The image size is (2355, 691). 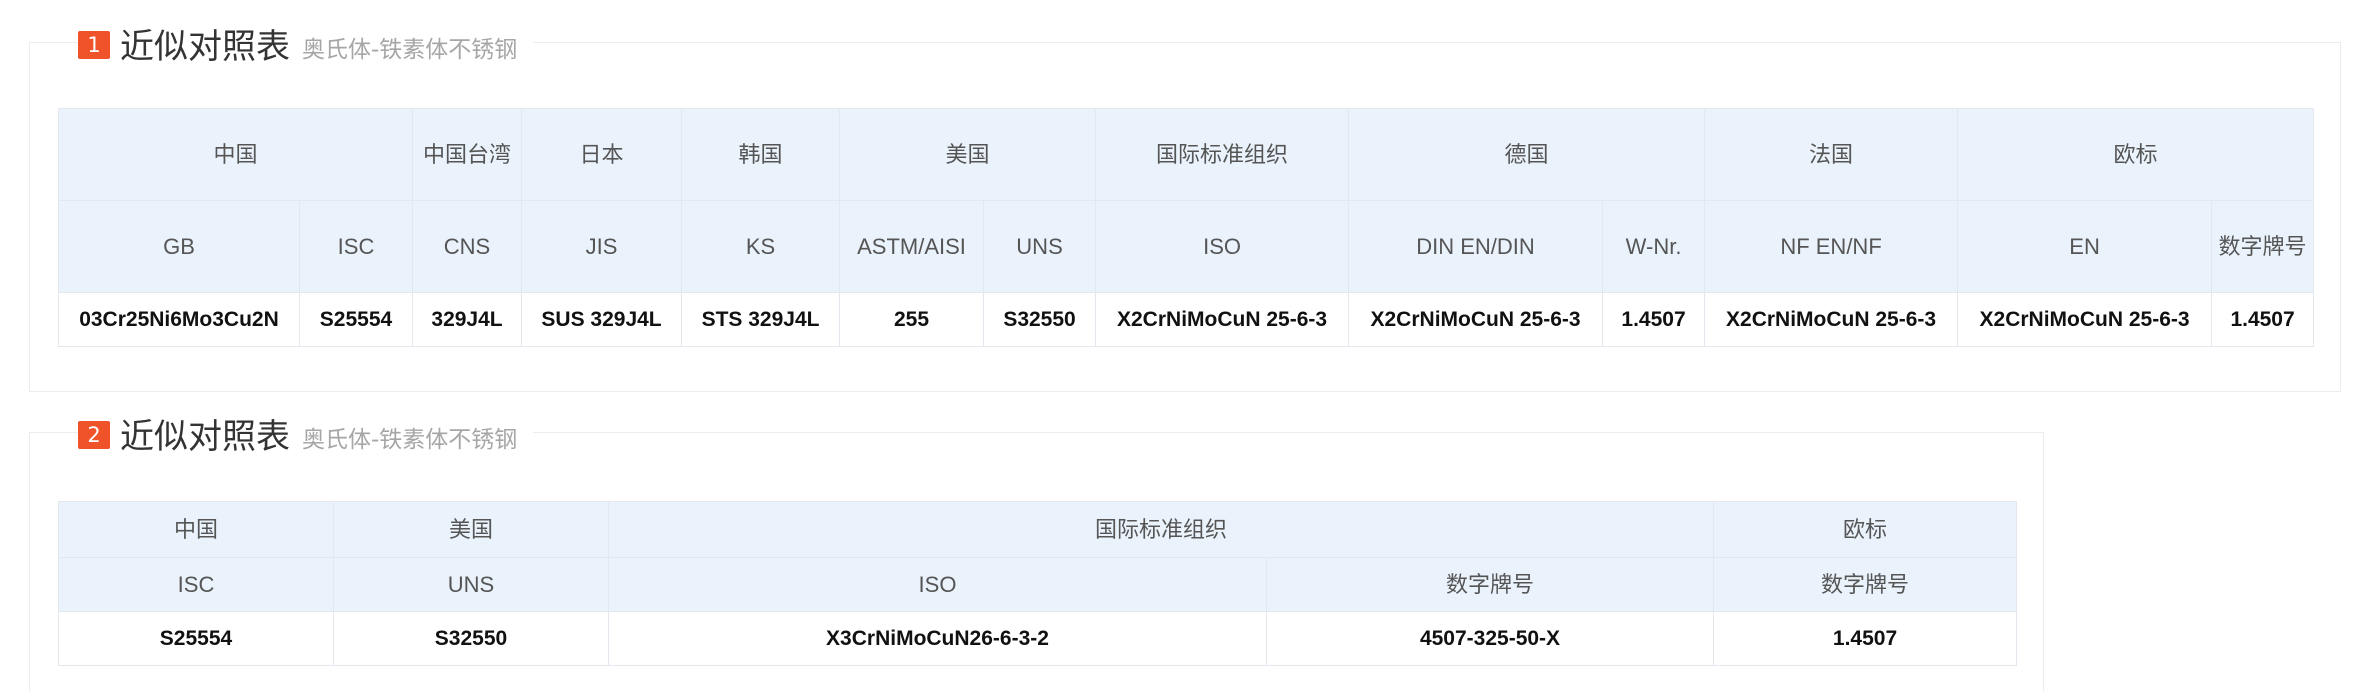 What do you see at coordinates (1476, 246) in the screenshot?
I see `header-cell: DIN EN/DIN` at bounding box center [1476, 246].